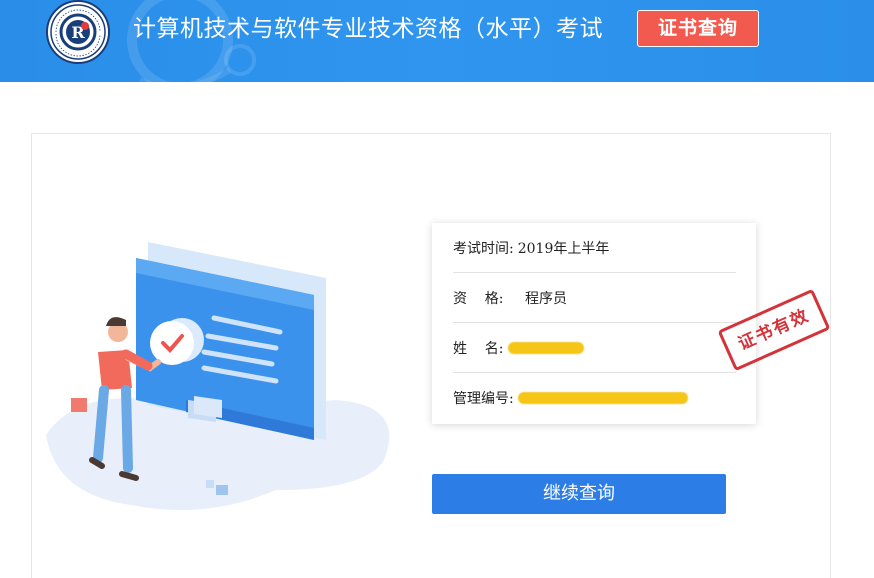 The width and height of the screenshot is (874, 578). Describe the element at coordinates (478, 348) in the screenshot. I see `name-label: 姓 名:` at that location.